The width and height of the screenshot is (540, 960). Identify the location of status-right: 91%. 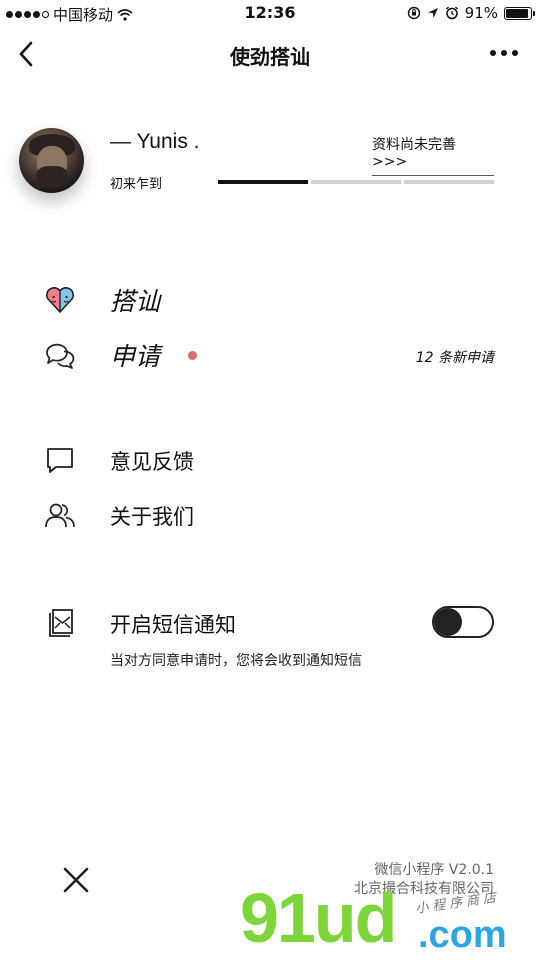
(471, 13).